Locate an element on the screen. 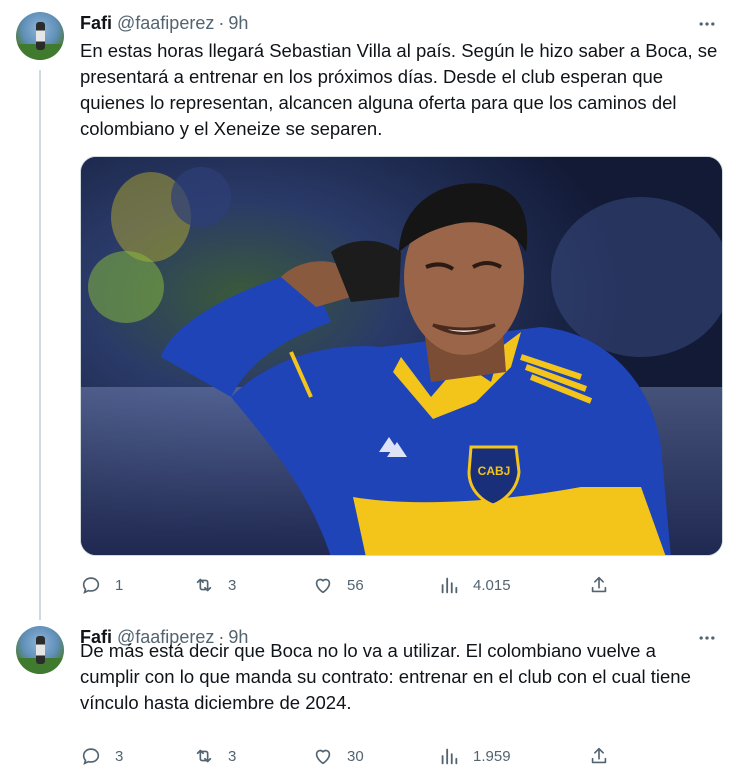  views-button: 1.959 is located at coordinates (474, 756).